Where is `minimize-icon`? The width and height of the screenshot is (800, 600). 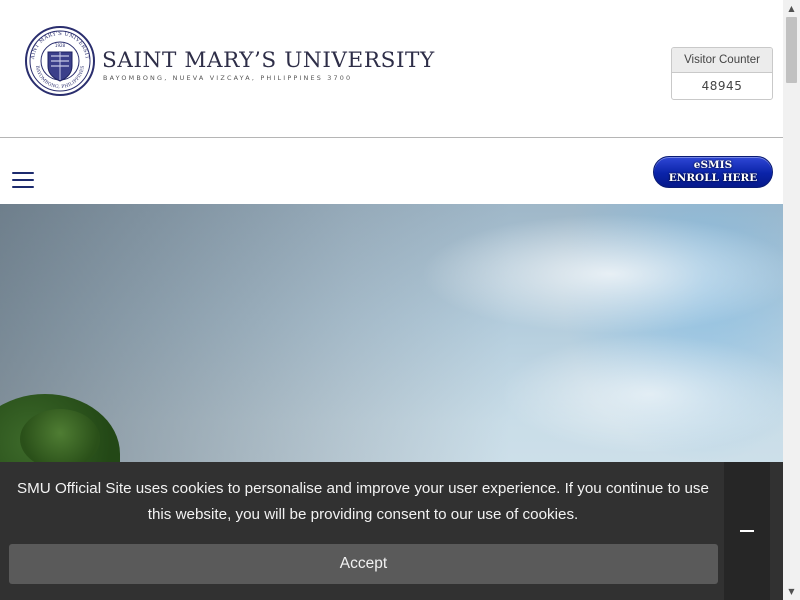 minimize-icon is located at coordinates (747, 531).